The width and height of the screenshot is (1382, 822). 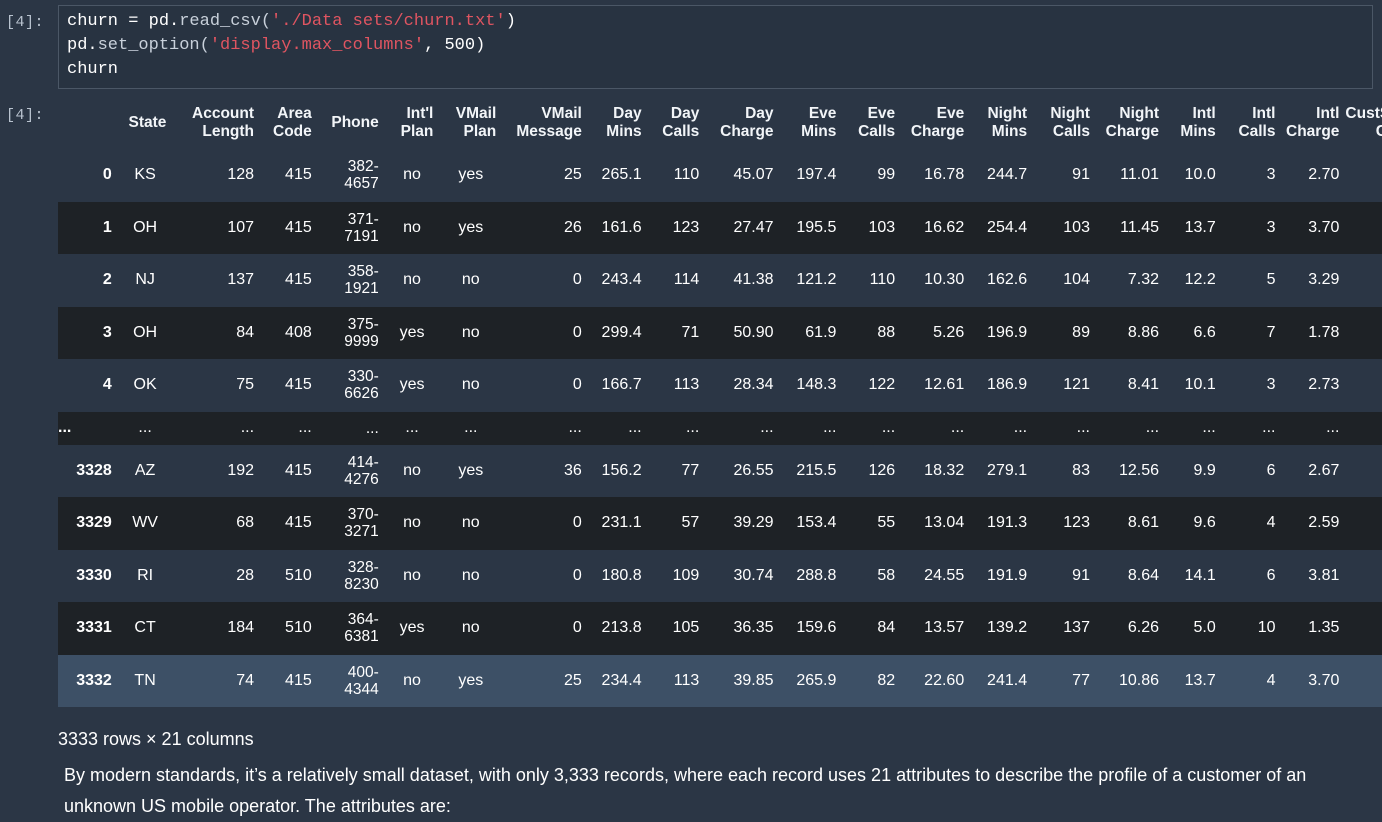 What do you see at coordinates (816, 470) in the screenshot?
I see `table-cell: 215.5` at bounding box center [816, 470].